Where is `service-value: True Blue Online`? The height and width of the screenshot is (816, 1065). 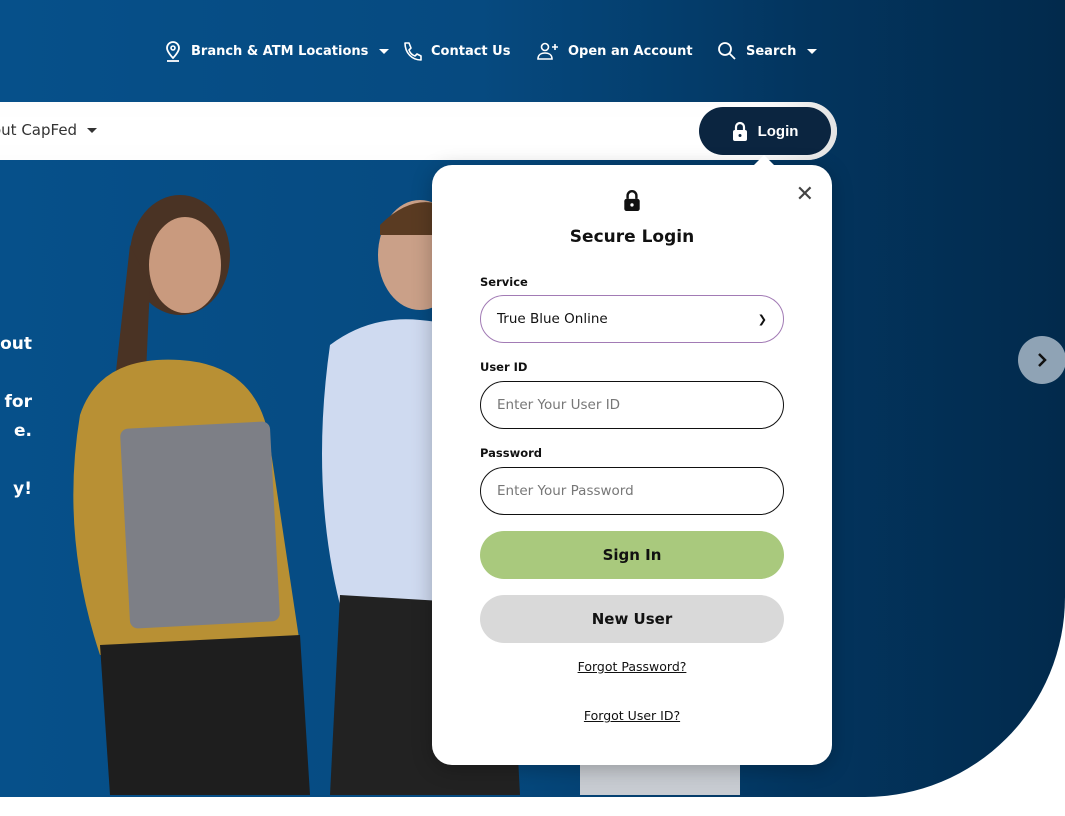
service-value: True Blue Online is located at coordinates (552, 319).